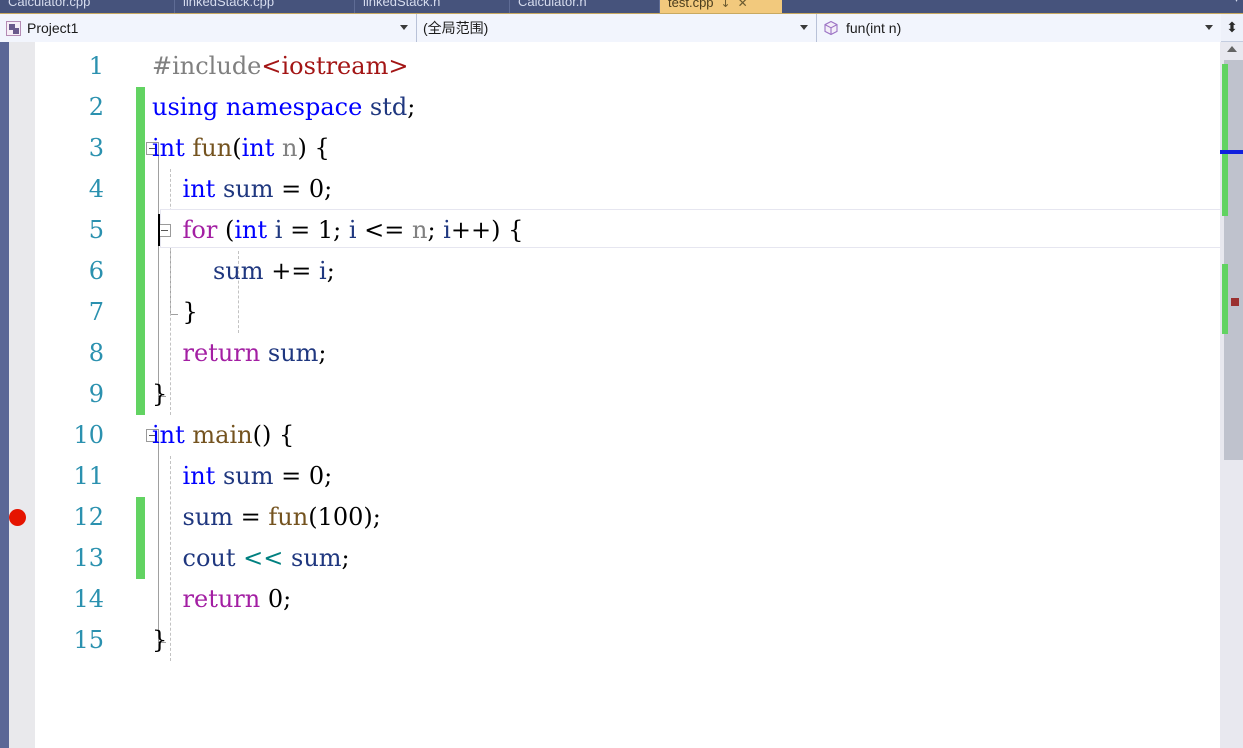  I want to click on code-line: 14 return 0;, so click(621, 599).